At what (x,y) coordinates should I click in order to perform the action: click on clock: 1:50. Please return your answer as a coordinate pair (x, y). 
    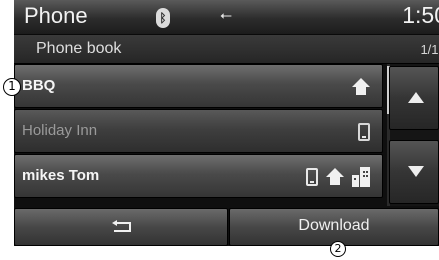
    Looking at the image, I should click on (420, 15).